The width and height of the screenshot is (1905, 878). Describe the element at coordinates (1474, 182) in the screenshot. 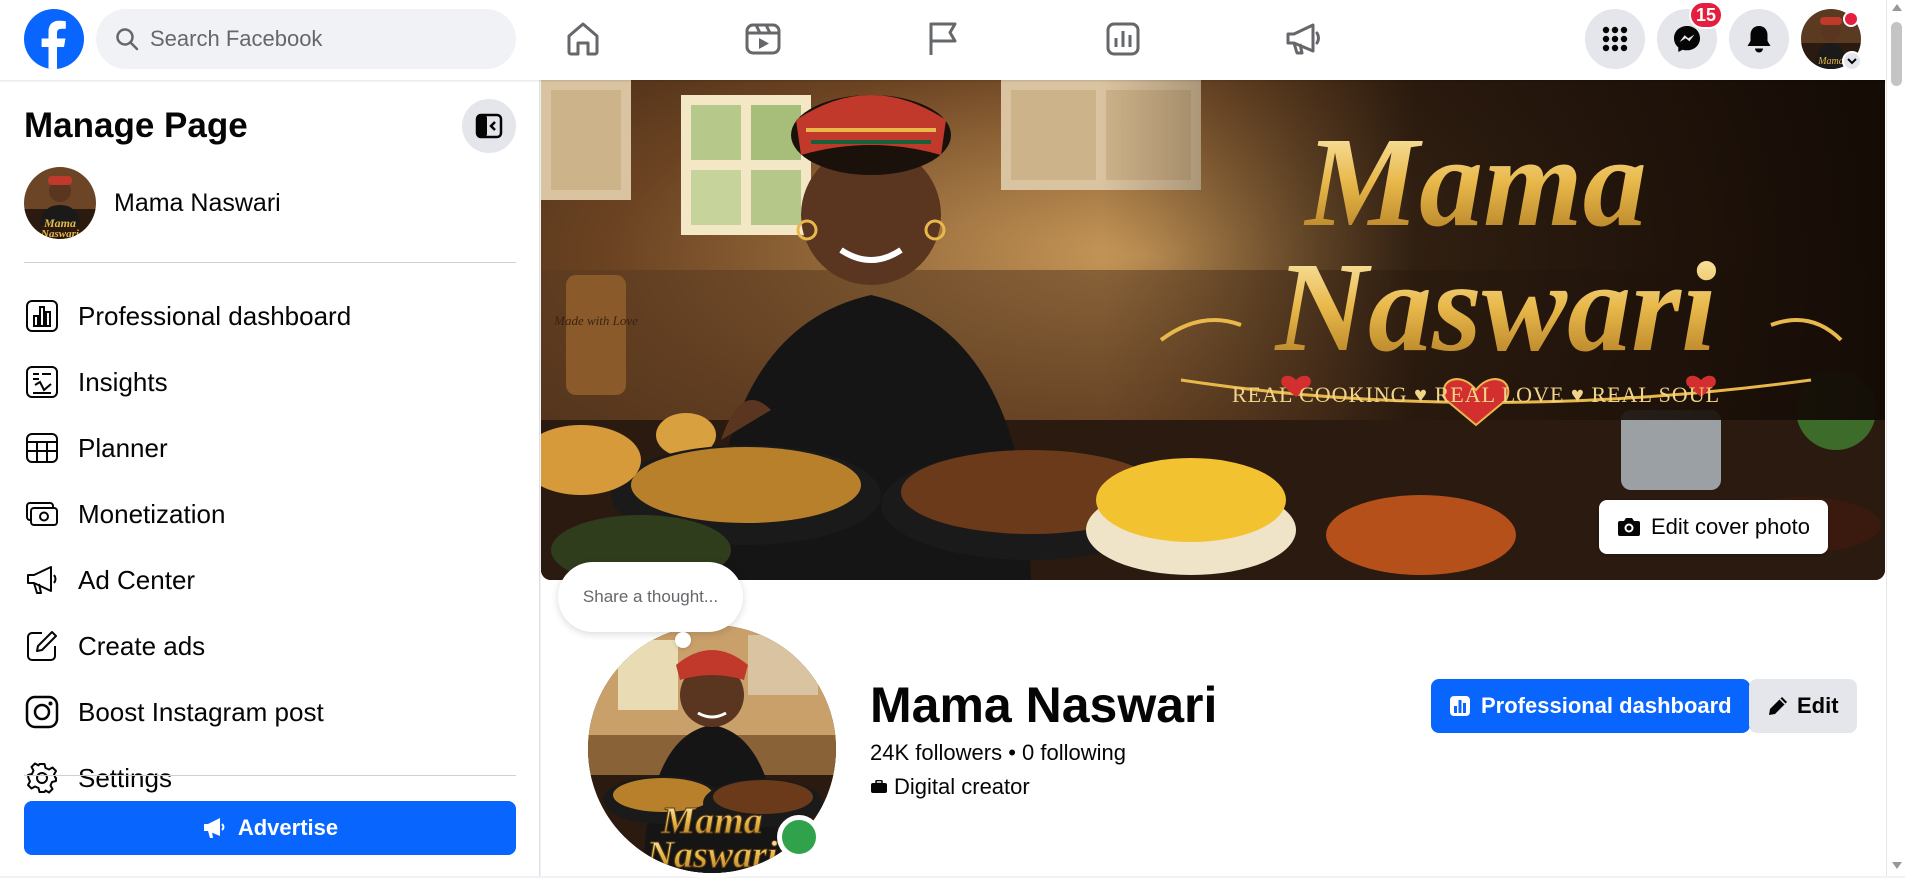

I see `cover-title-line1: Mama` at that location.